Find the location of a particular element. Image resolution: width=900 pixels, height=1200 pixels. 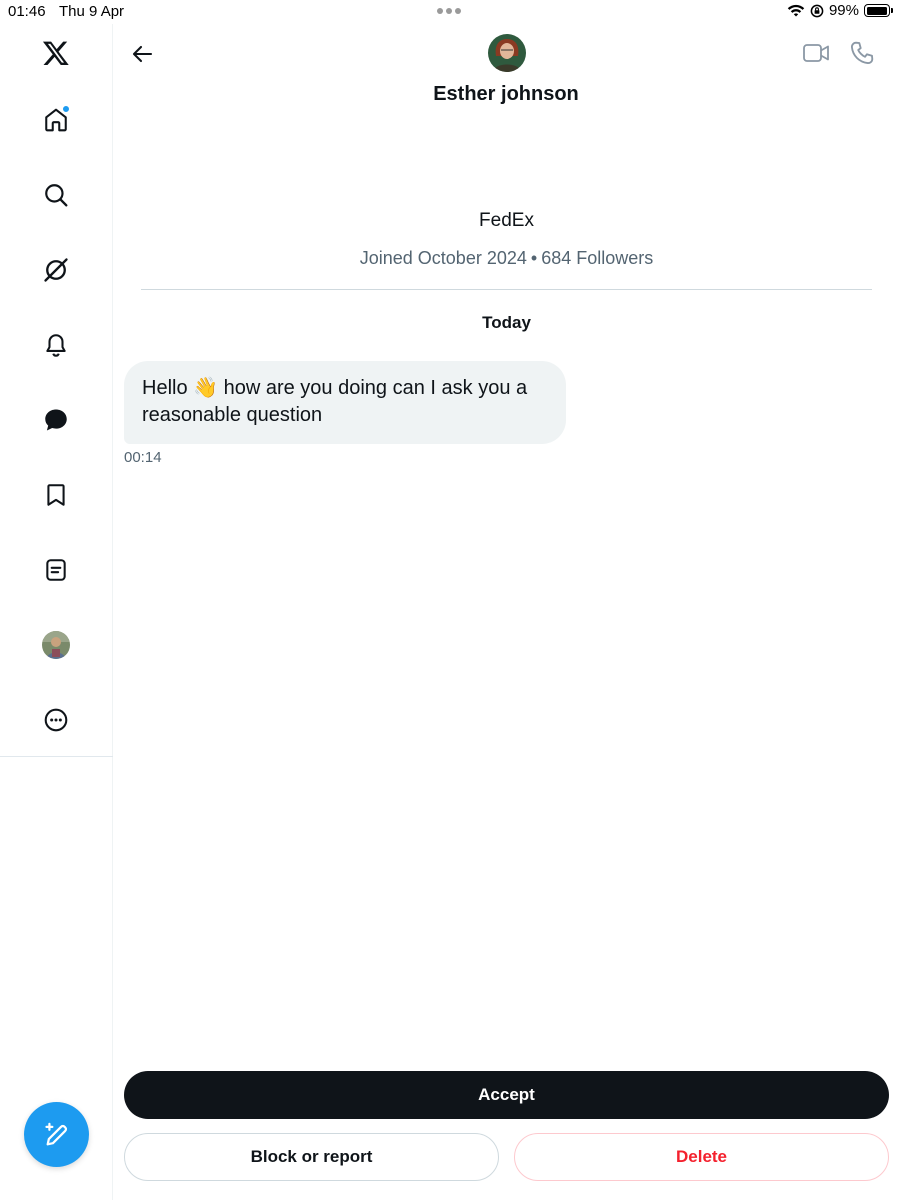

status-time: 01:46 is located at coordinates (27, 11).